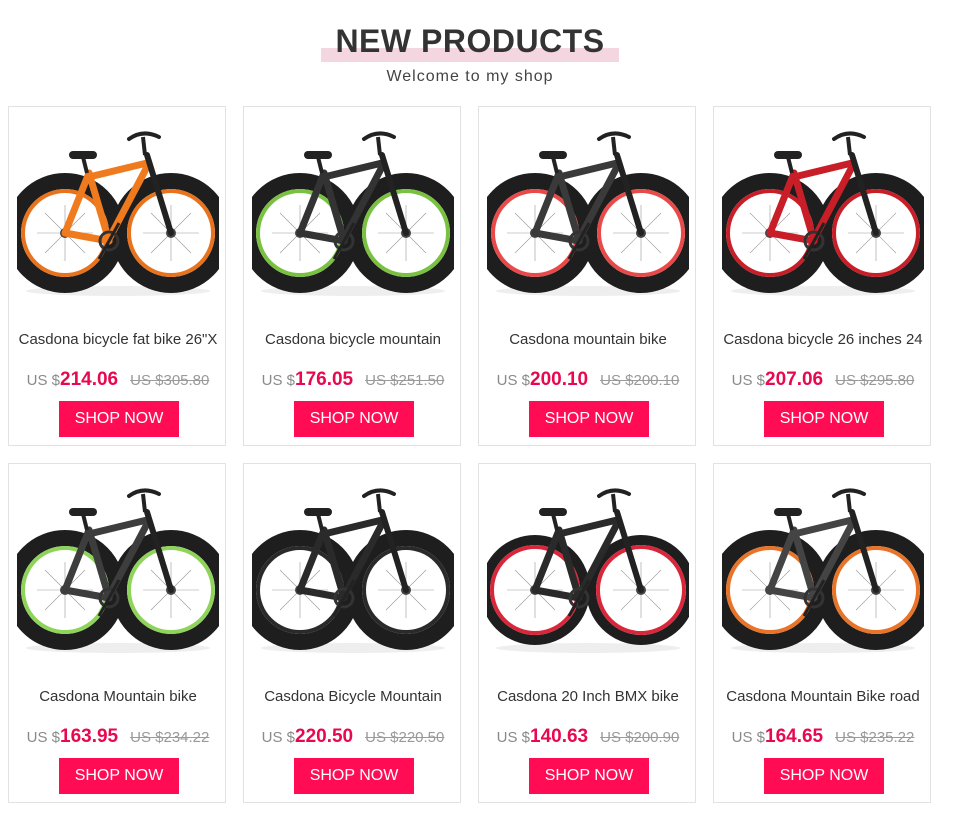 The height and width of the screenshot is (828, 958). What do you see at coordinates (559, 736) in the screenshot?
I see `sale-price: 140.63` at bounding box center [559, 736].